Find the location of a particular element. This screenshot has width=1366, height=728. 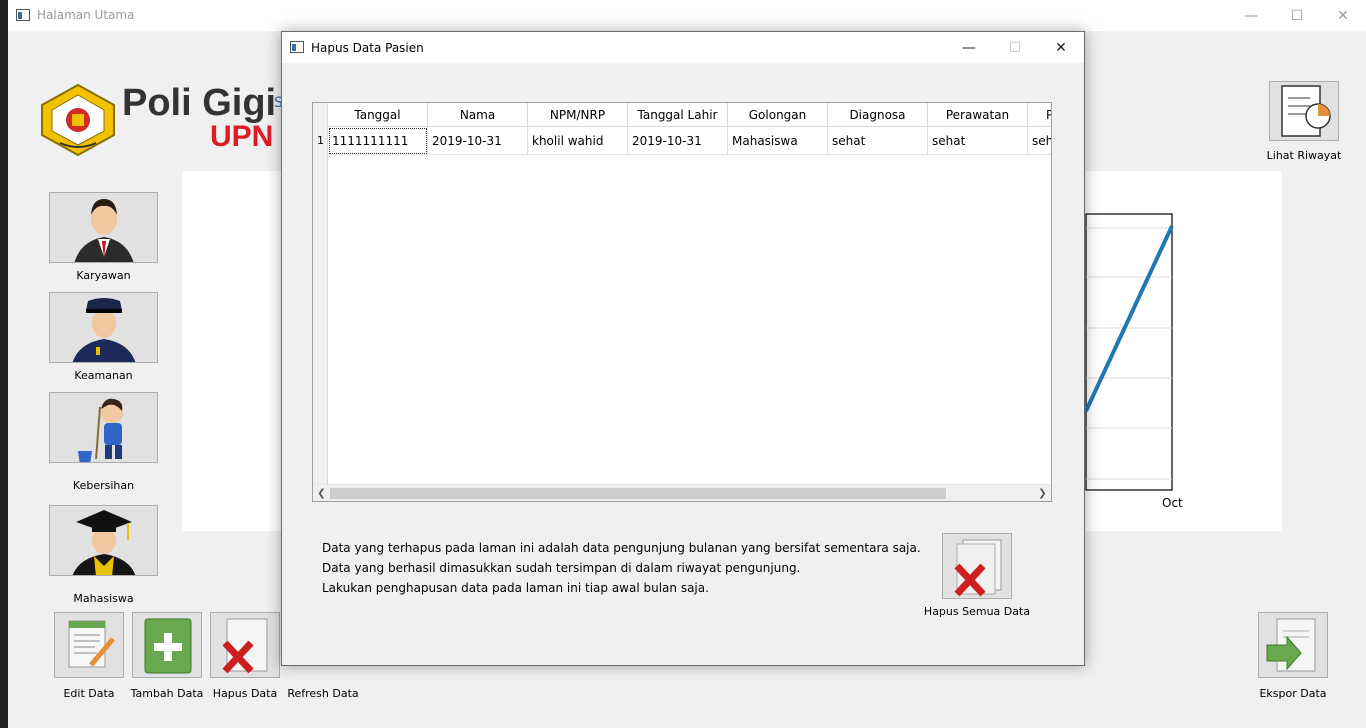

table-cell: Mahasiswa is located at coordinates (778, 141).